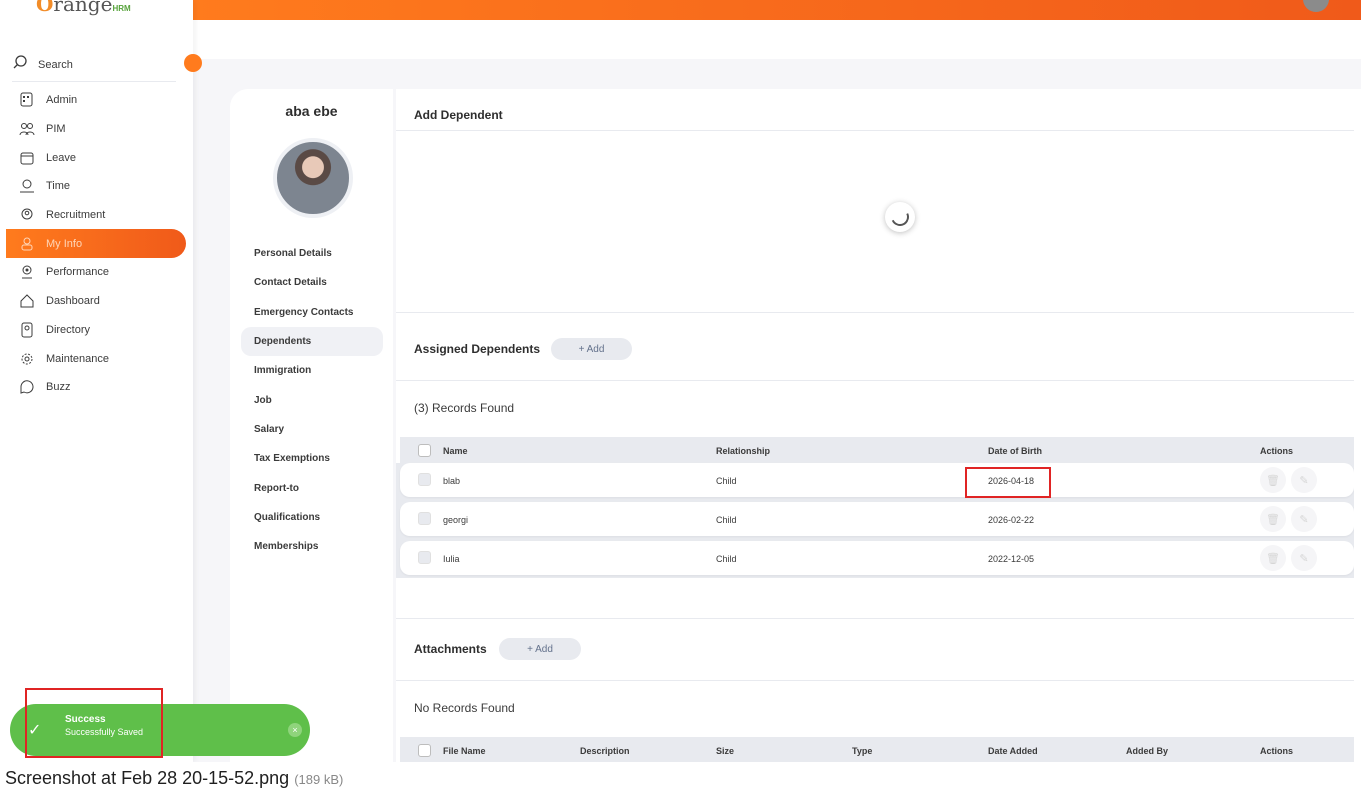 The height and width of the screenshot is (799, 1361). What do you see at coordinates (1011, 559) in the screenshot?
I see `cell-date-of-birth: 2022-12-05` at bounding box center [1011, 559].